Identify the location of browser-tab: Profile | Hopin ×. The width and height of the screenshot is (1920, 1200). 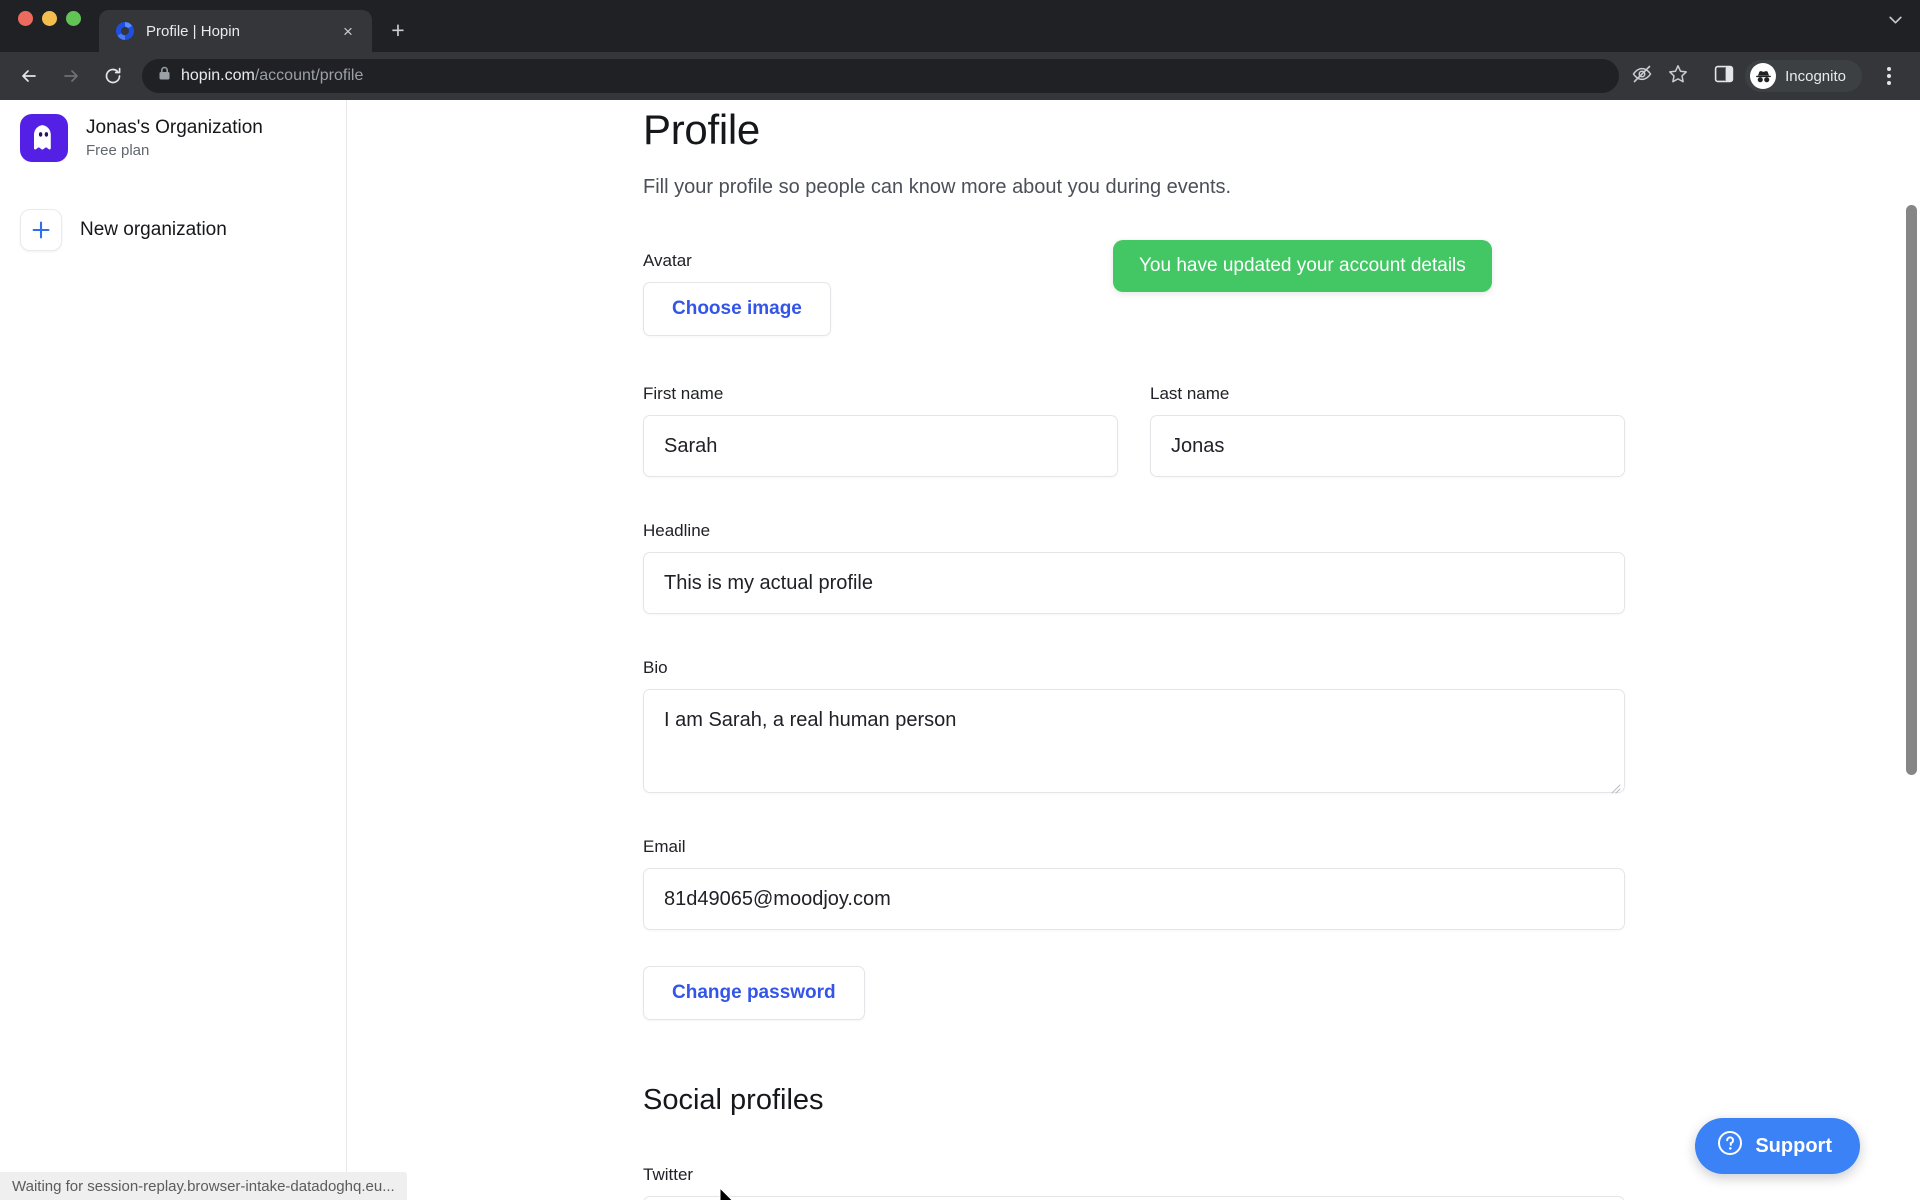
(235, 31).